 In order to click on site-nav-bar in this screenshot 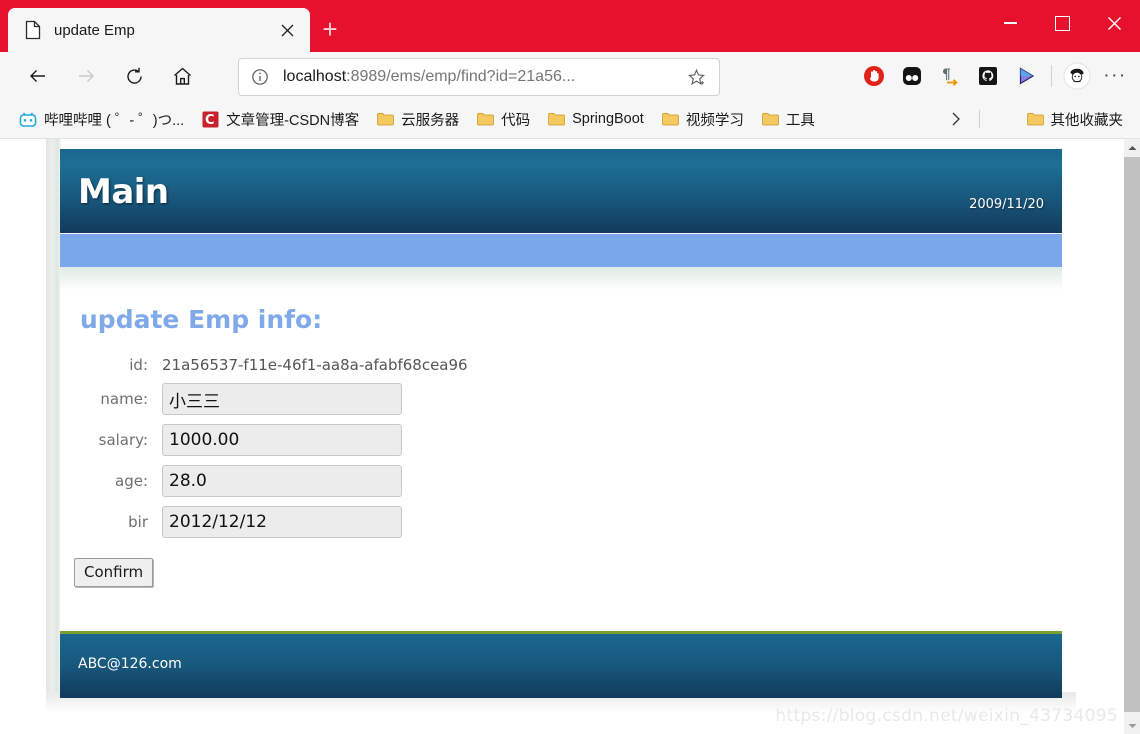, I will do `click(561, 250)`.